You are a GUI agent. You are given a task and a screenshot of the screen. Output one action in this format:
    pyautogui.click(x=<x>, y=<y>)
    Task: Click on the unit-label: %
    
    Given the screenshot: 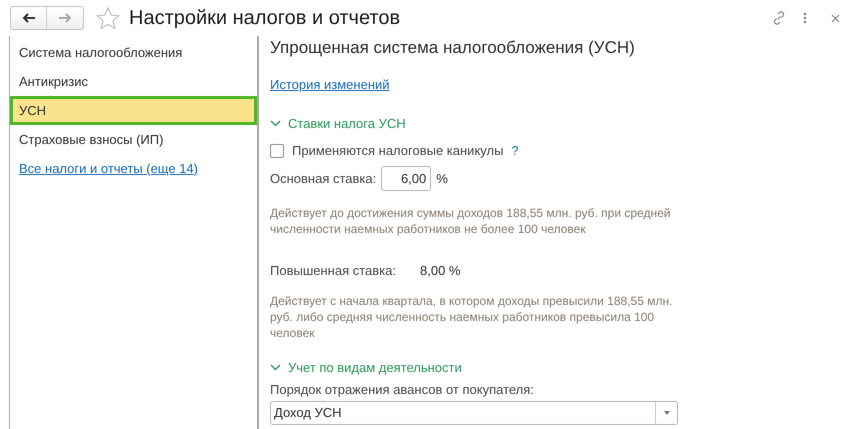 What is the action you would take?
    pyautogui.click(x=442, y=179)
    